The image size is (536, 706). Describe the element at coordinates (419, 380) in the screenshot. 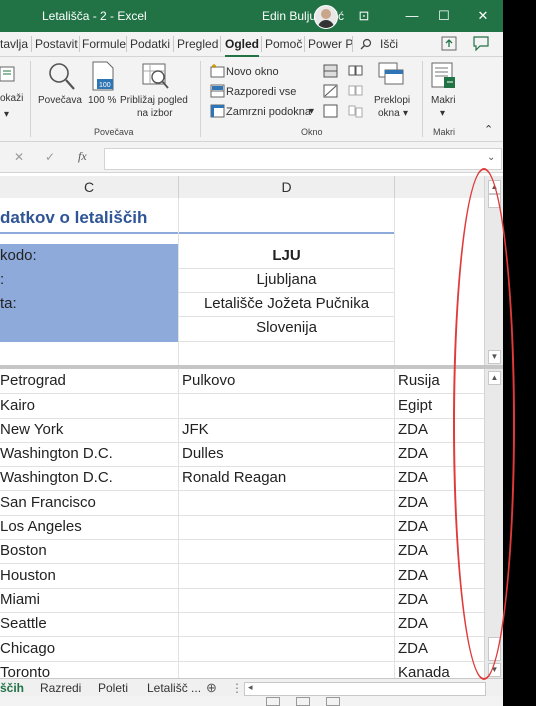

I see `country-cell: Rusija` at that location.